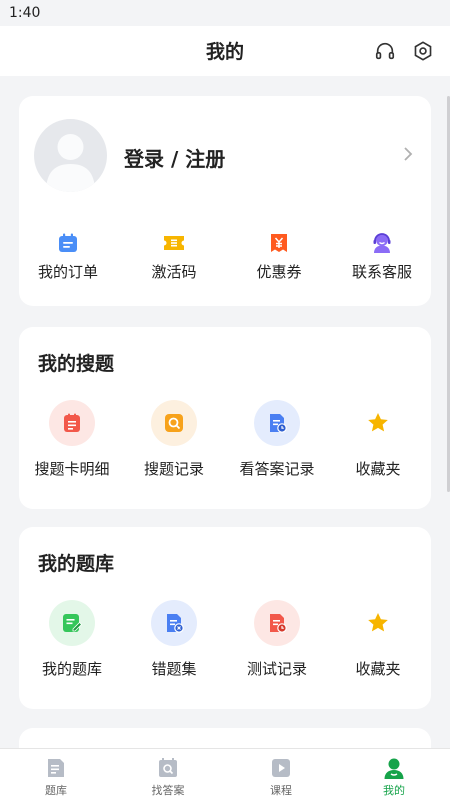  Describe the element at coordinates (174, 243) in the screenshot. I see `ticket-icon` at that location.